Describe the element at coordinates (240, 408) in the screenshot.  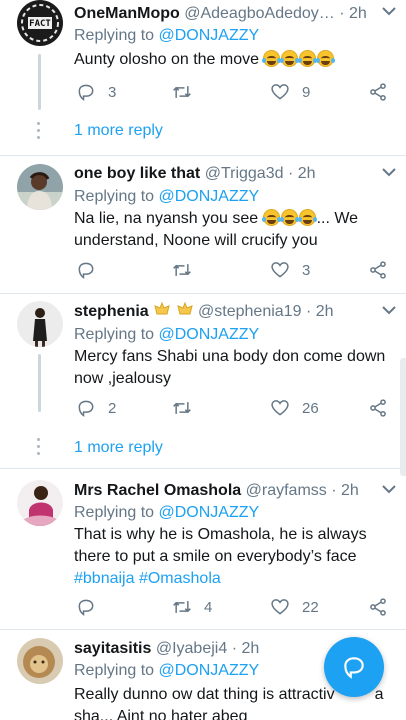
I see `tweet-actions: 2 26` at that location.